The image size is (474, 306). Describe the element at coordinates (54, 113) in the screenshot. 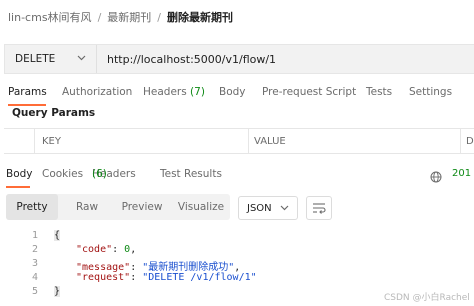

I see `query-params-title: Query Params` at that location.